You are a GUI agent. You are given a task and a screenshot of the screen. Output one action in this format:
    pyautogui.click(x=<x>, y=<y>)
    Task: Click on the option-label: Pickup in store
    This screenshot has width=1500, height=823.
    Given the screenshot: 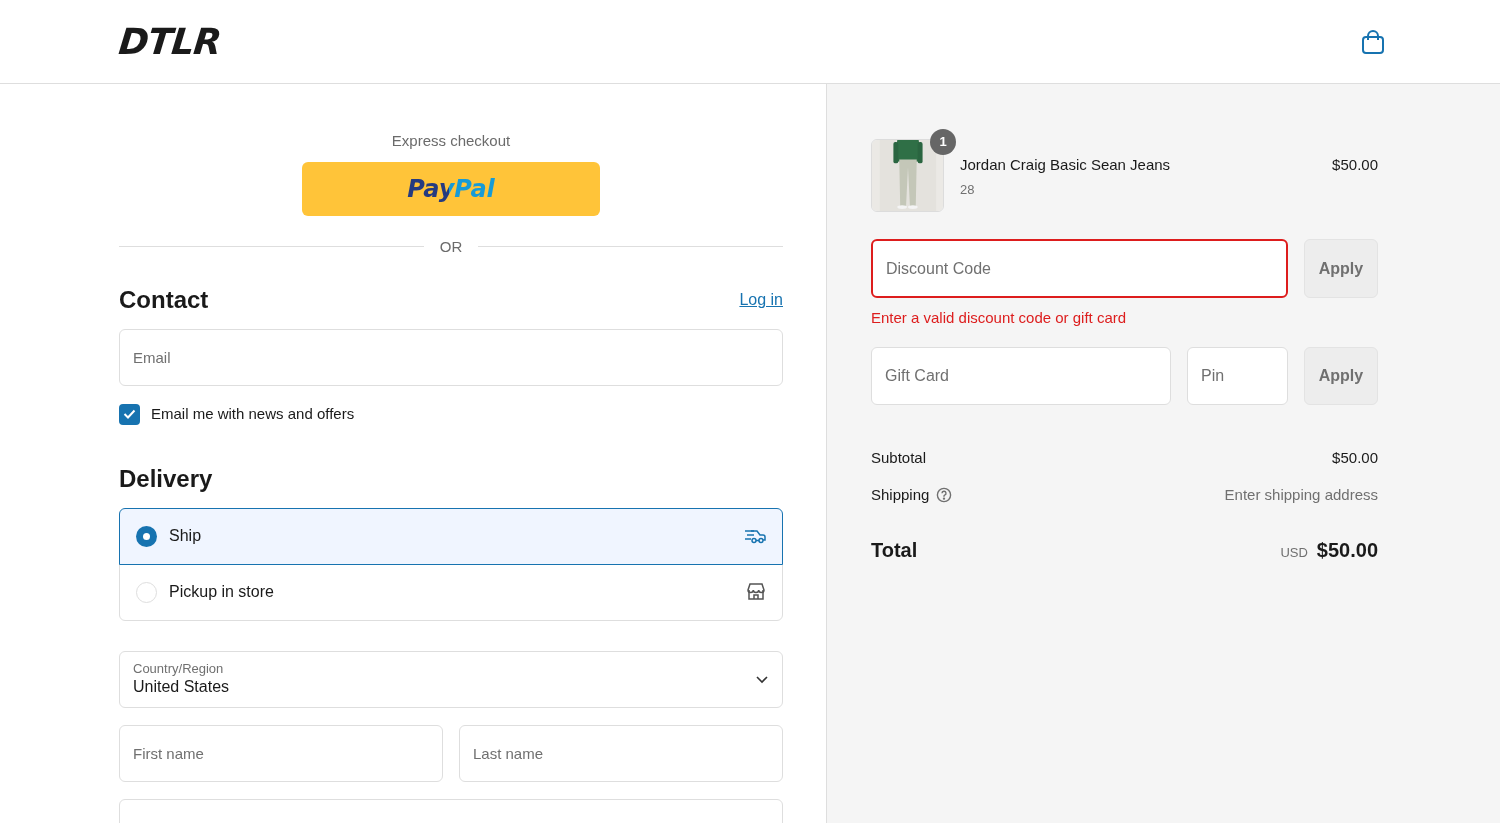 What is the action you would take?
    pyautogui.click(x=222, y=592)
    